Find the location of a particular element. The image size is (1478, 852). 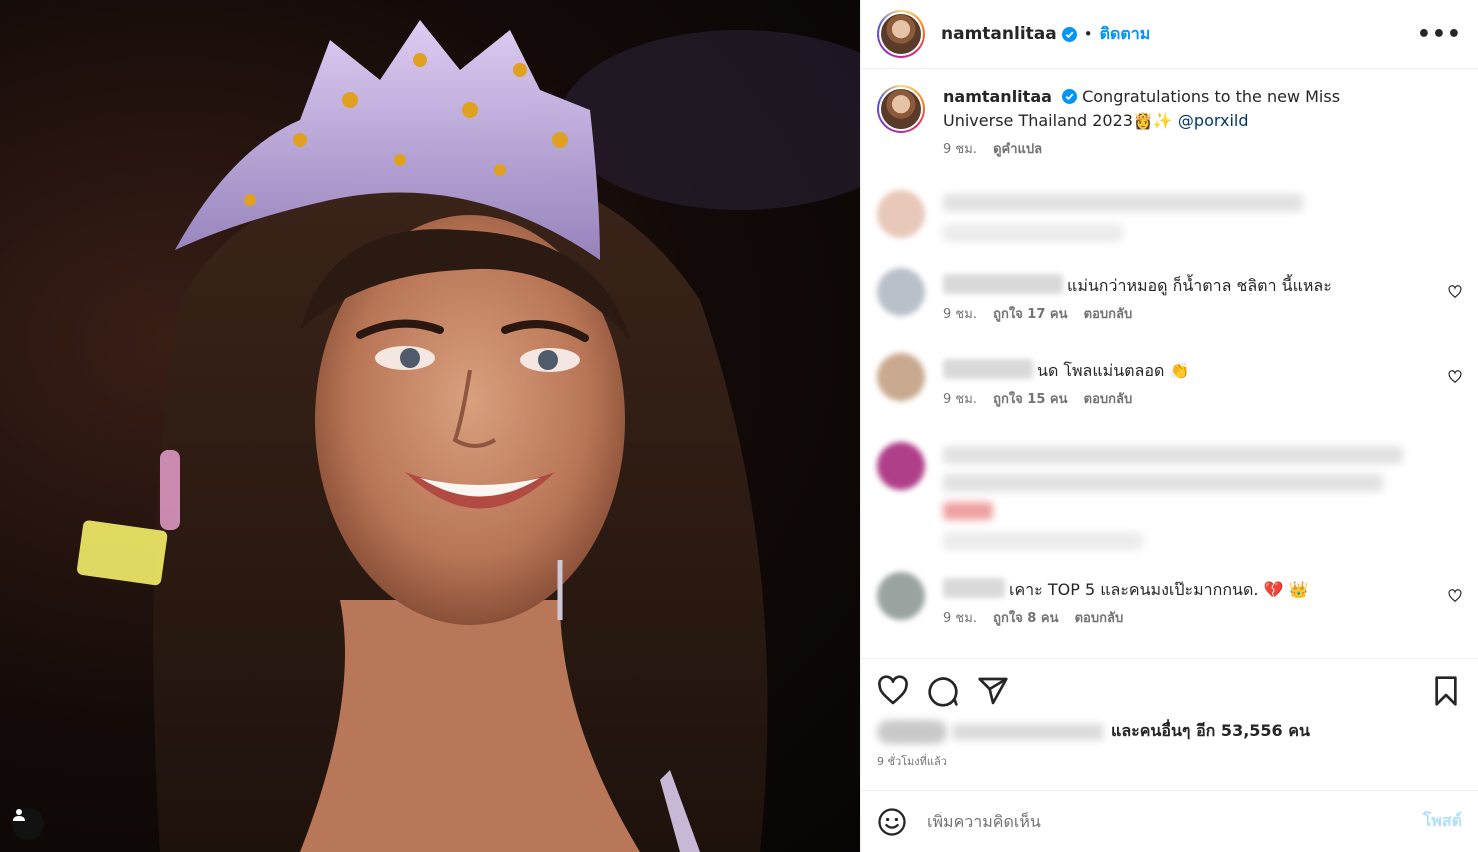

action-icons-row is located at coordinates (1169, 691).